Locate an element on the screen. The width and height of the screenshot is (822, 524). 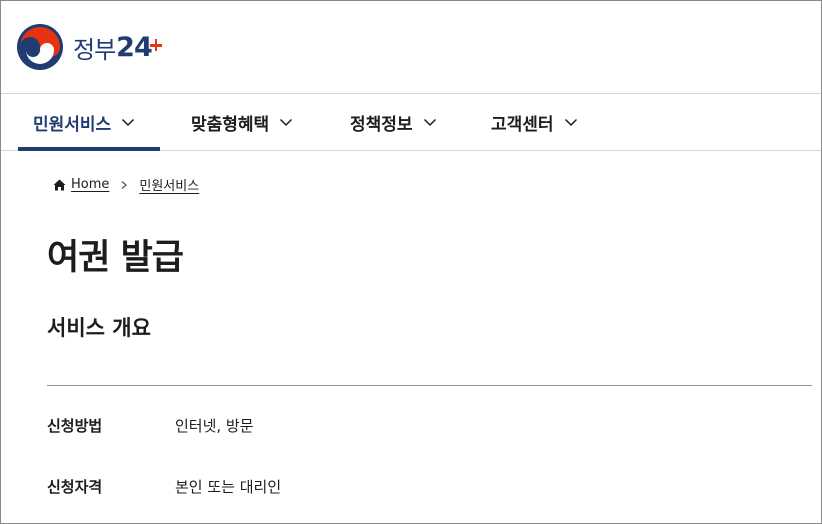
logo-text: 정부 is located at coordinates (94, 49).